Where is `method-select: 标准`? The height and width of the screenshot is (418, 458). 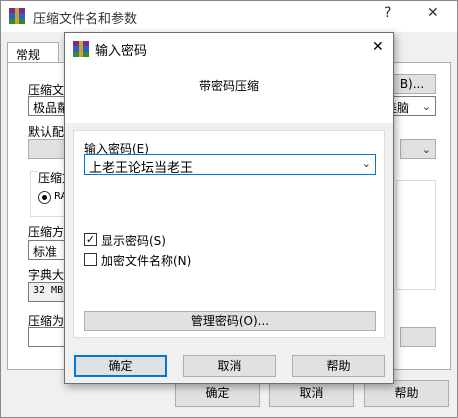
method-select: 标准 is located at coordinates (48, 250).